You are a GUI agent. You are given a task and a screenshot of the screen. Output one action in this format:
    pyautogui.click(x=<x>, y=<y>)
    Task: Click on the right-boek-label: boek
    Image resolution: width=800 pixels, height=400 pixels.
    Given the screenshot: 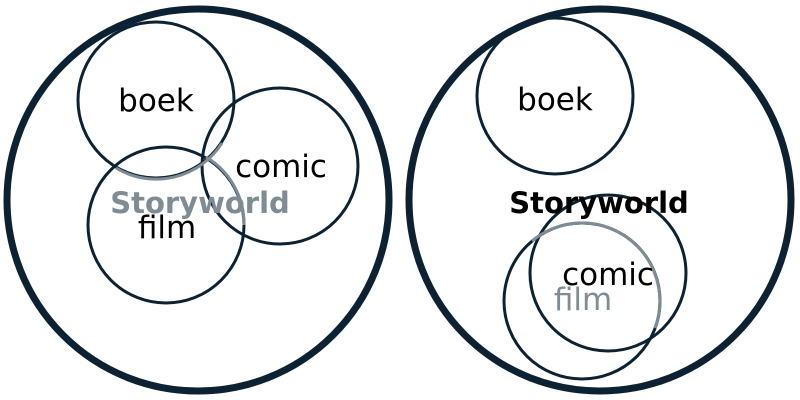 What is the action you would take?
    pyautogui.click(x=555, y=100)
    